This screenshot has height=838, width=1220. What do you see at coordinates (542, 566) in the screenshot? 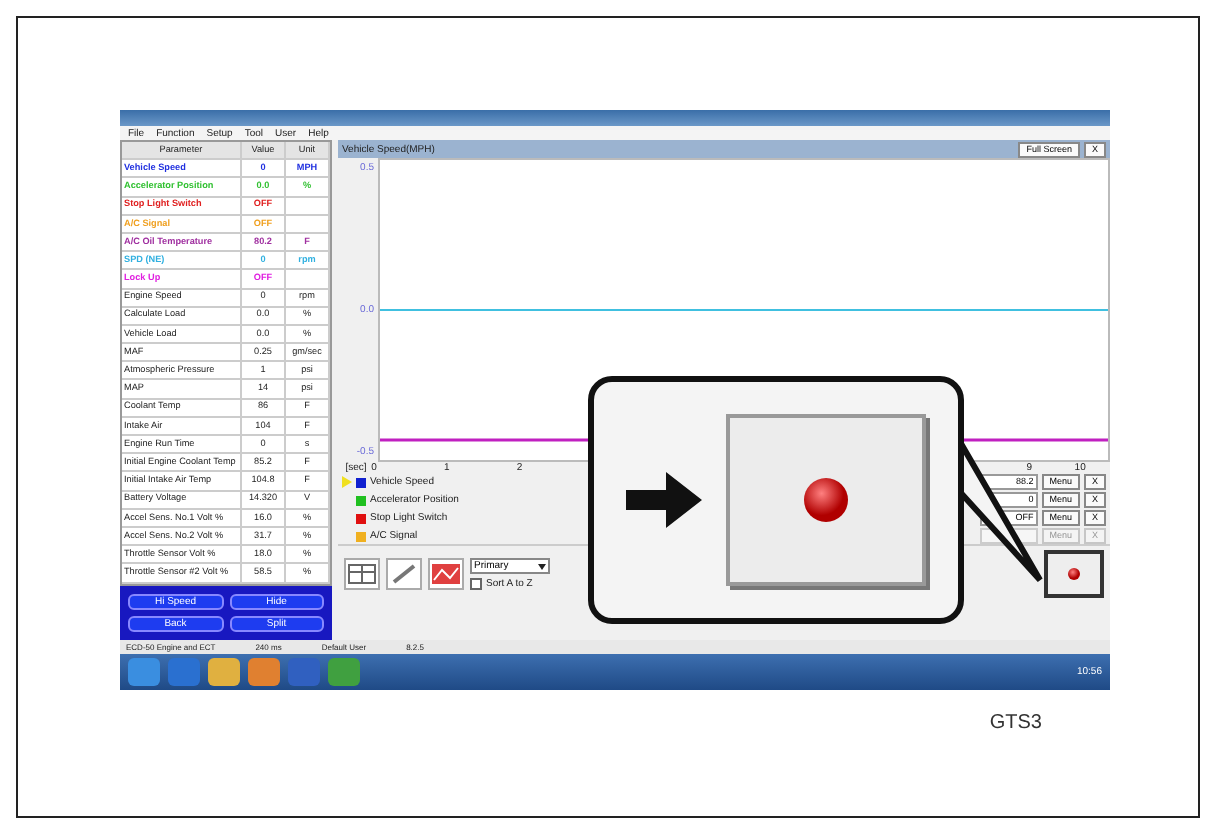
I see `caret-icon` at bounding box center [542, 566].